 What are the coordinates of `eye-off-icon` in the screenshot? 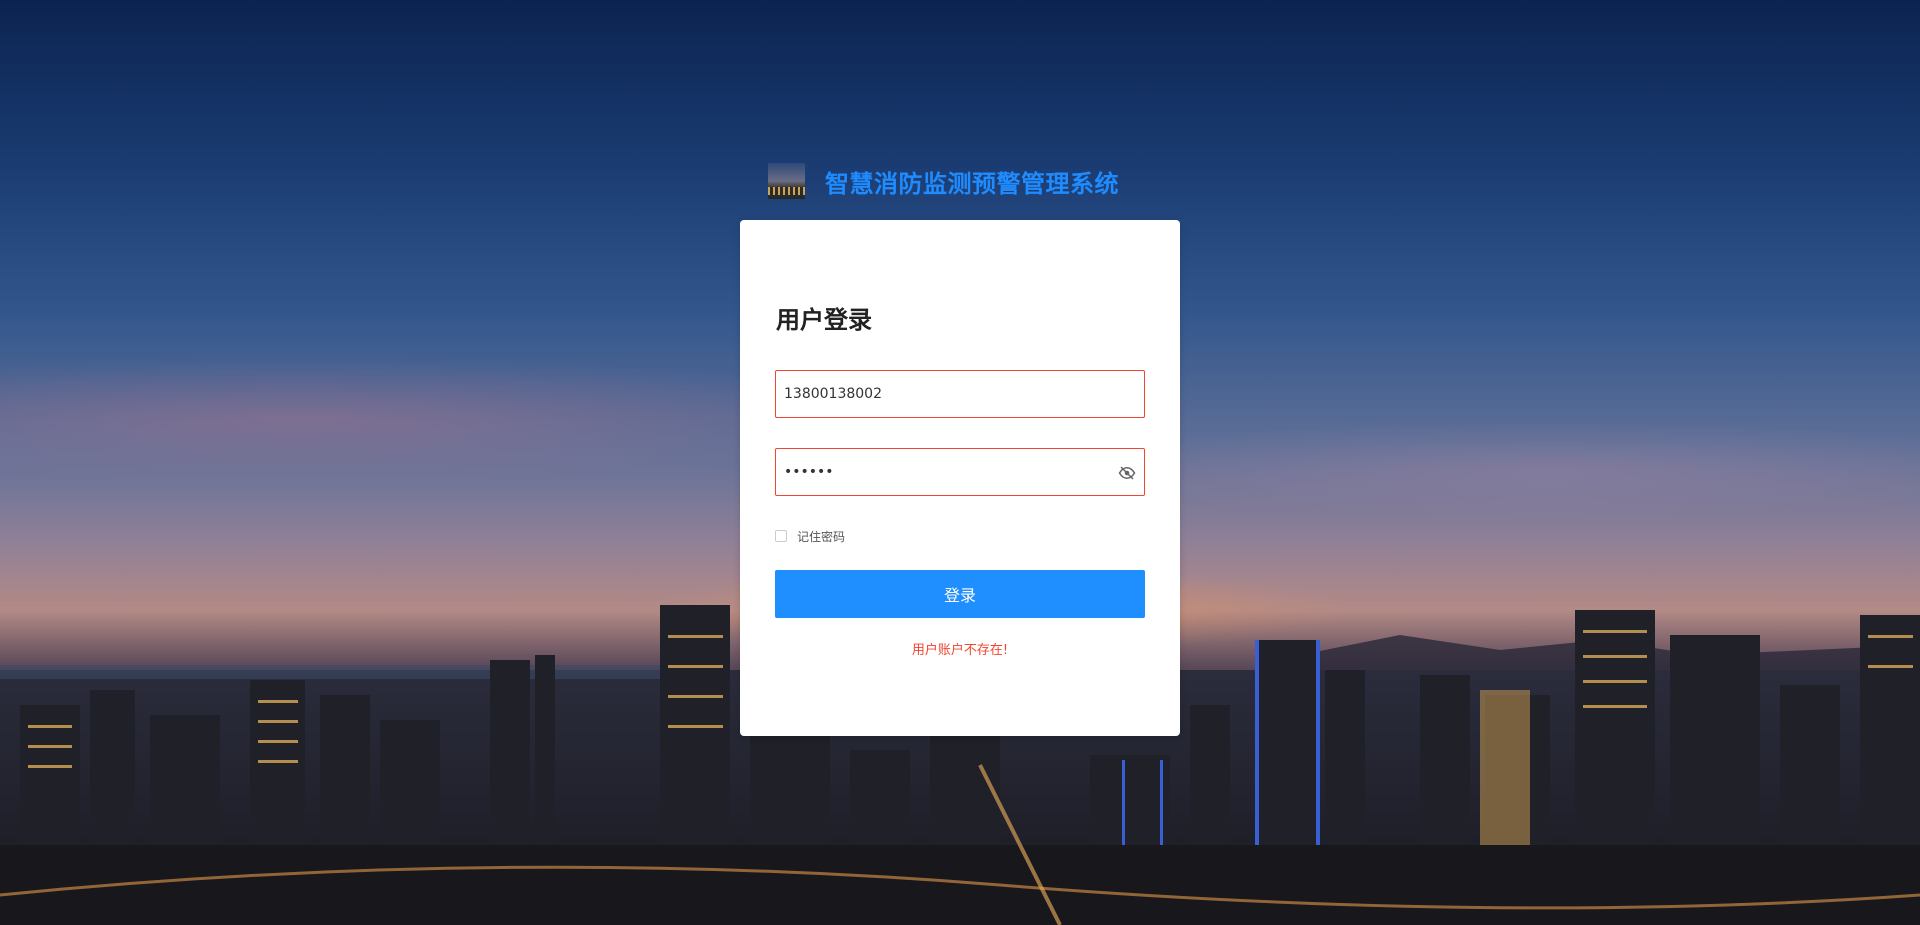 It's located at (1127, 473).